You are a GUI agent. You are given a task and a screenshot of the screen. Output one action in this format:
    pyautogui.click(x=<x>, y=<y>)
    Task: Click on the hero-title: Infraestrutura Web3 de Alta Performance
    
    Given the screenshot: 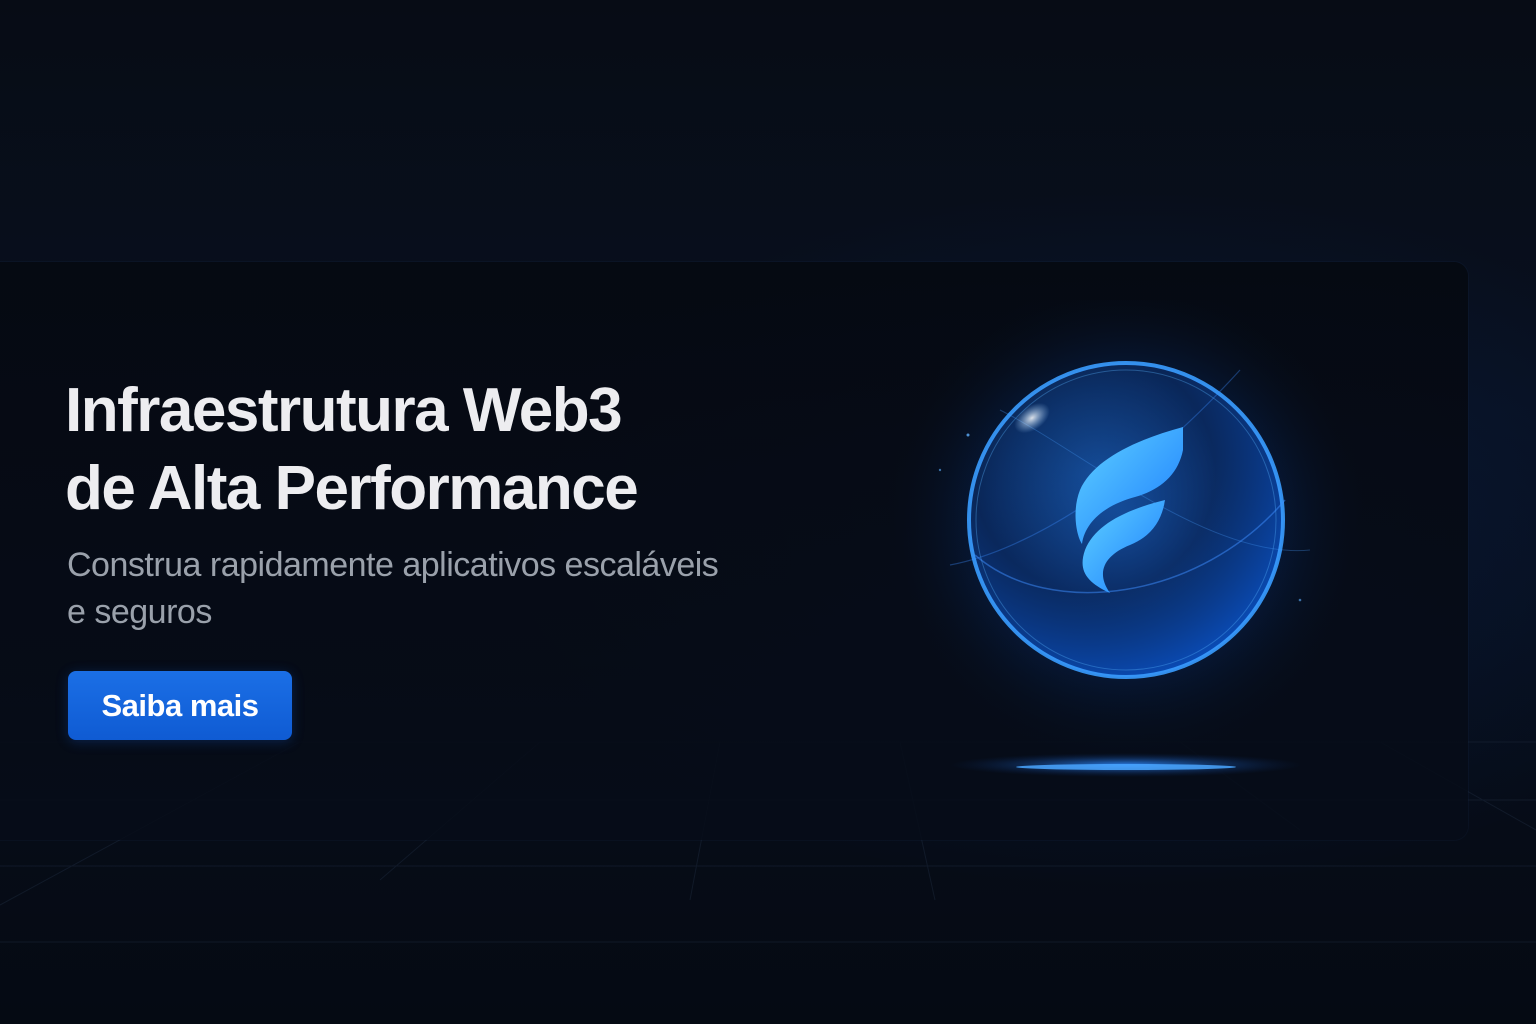 What is the action you would take?
    pyautogui.click(x=445, y=450)
    